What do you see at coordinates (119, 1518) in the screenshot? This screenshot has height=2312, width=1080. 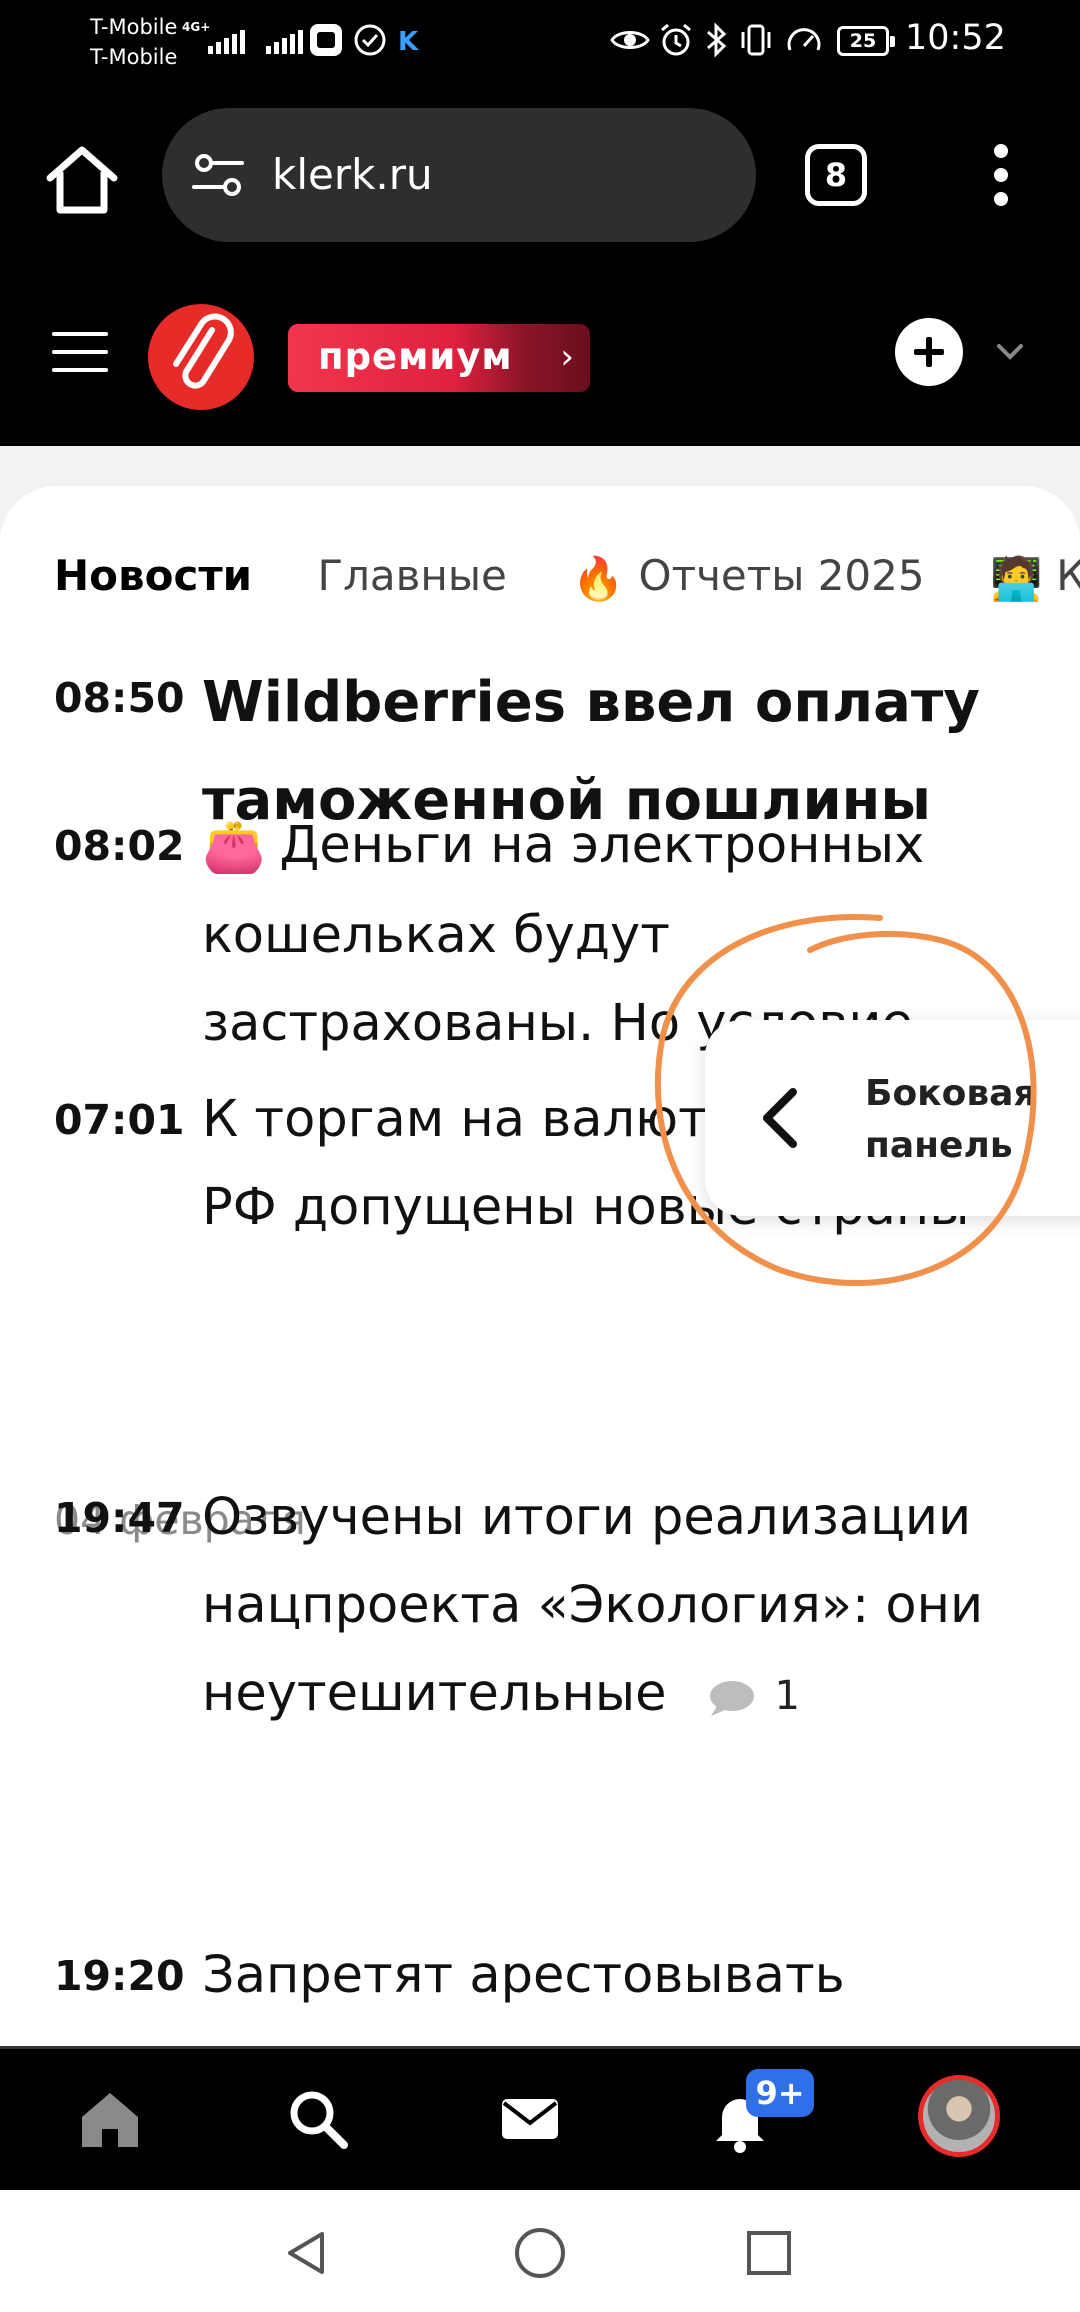 I see `news-time: 19:47` at bounding box center [119, 1518].